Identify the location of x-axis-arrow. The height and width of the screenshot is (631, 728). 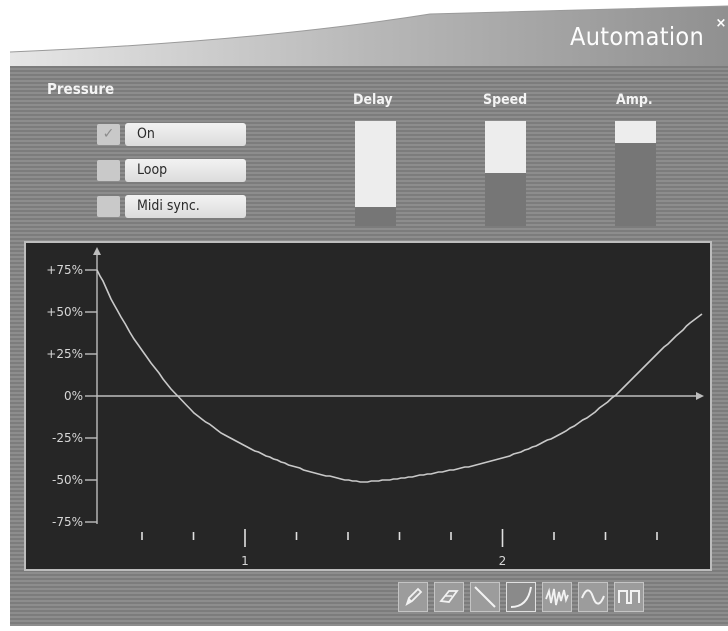
(700, 396).